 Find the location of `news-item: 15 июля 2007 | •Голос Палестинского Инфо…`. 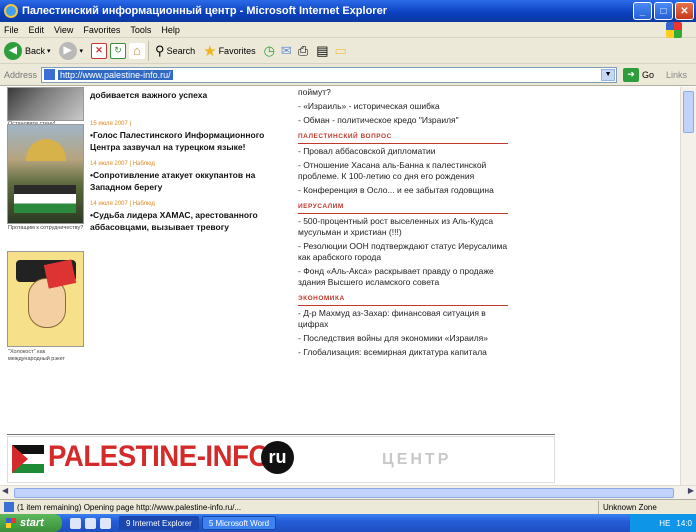

news-item: 15 июля 2007 | •Голос Палестинского Инфо… is located at coordinates (192, 136).